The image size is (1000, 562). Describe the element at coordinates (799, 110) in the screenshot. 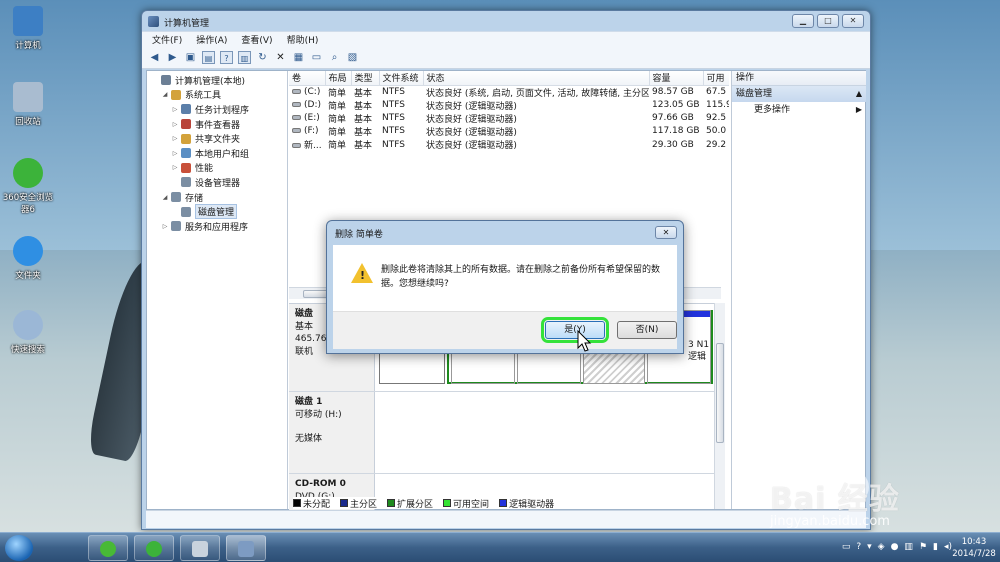

I see `actions-more: 更多操作 ▶` at that location.